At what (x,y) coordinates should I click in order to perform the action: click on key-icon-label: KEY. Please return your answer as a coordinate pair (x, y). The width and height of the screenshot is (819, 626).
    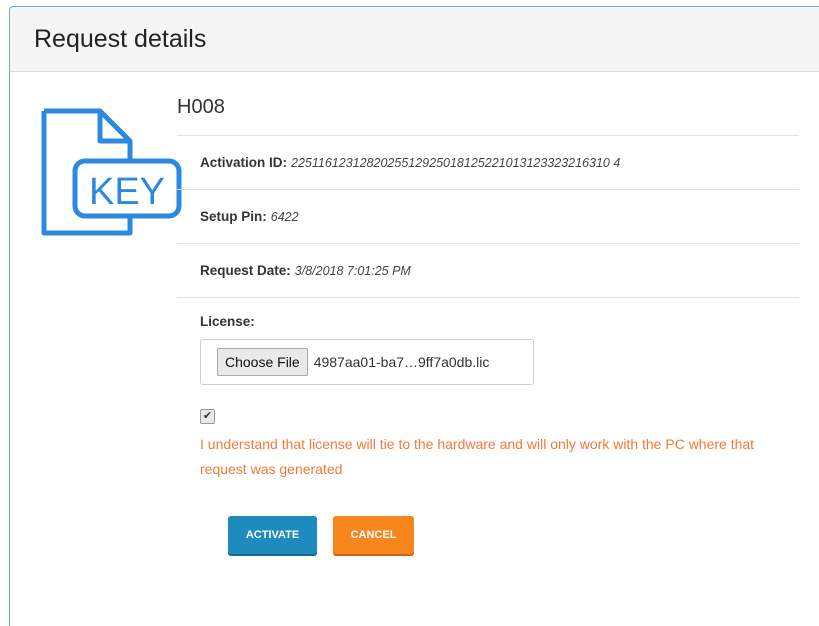
    Looking at the image, I should click on (127, 192).